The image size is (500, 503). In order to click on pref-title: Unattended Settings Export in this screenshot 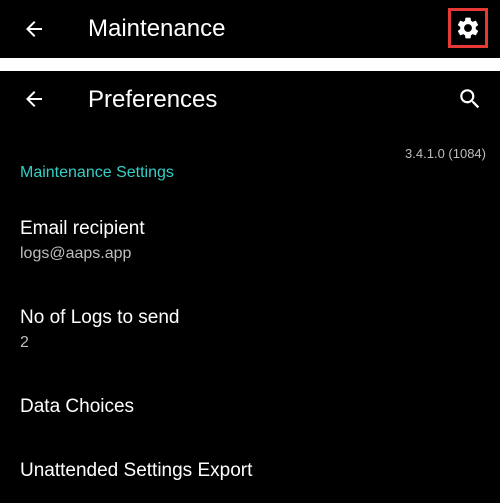, I will do `click(136, 470)`.